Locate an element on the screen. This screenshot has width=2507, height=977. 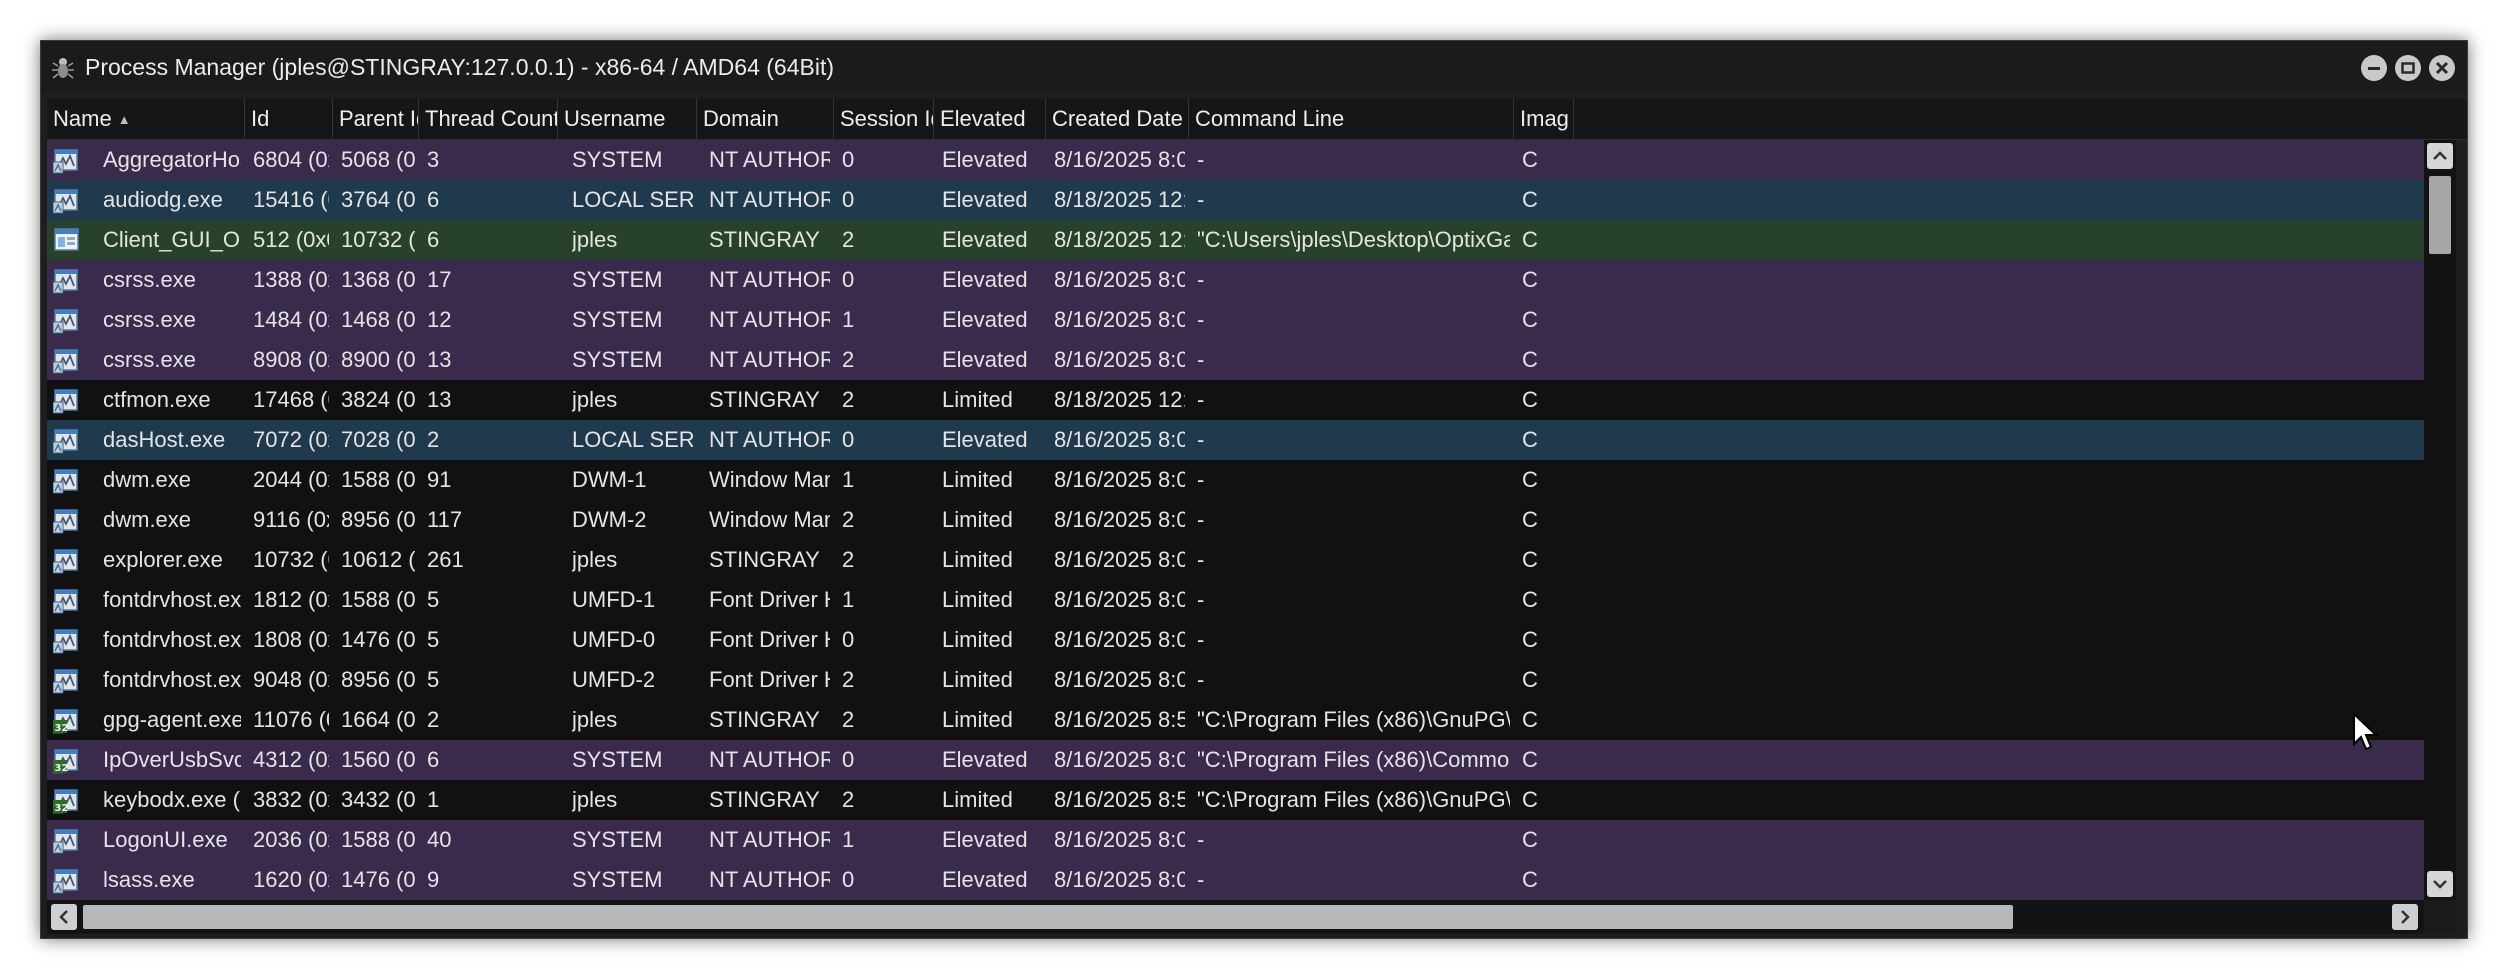
column-header-session: Session Id is located at coordinates (884, 119).